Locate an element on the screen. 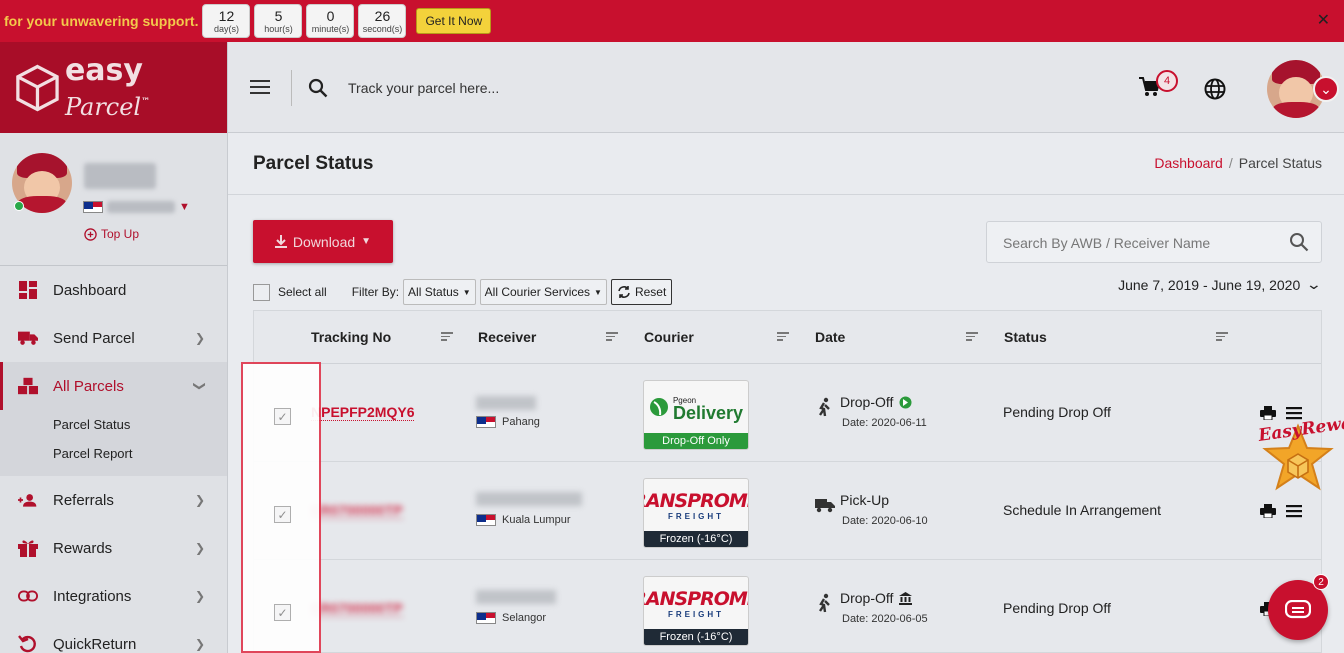 This screenshot has width=1344, height=653. courier-subname: FREIGHT is located at coordinates (696, 516).